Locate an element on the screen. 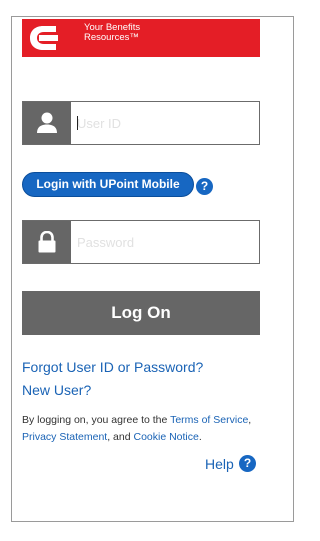  lock-icon is located at coordinates (47, 242).